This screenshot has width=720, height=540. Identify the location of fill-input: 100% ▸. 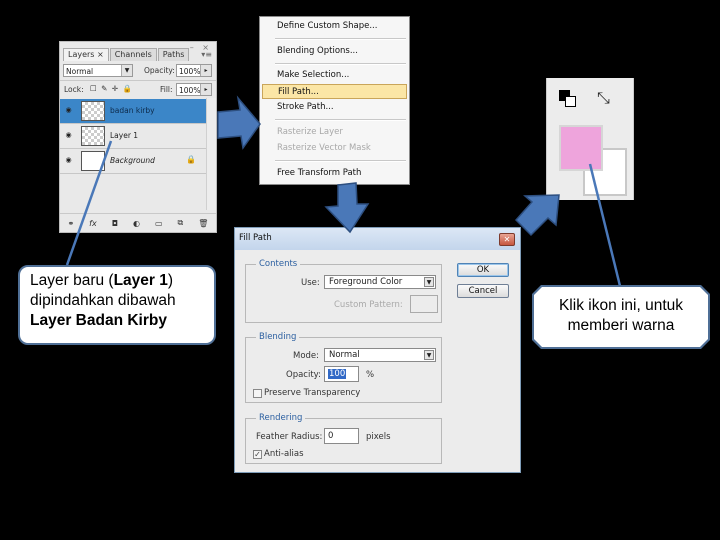
(194, 89).